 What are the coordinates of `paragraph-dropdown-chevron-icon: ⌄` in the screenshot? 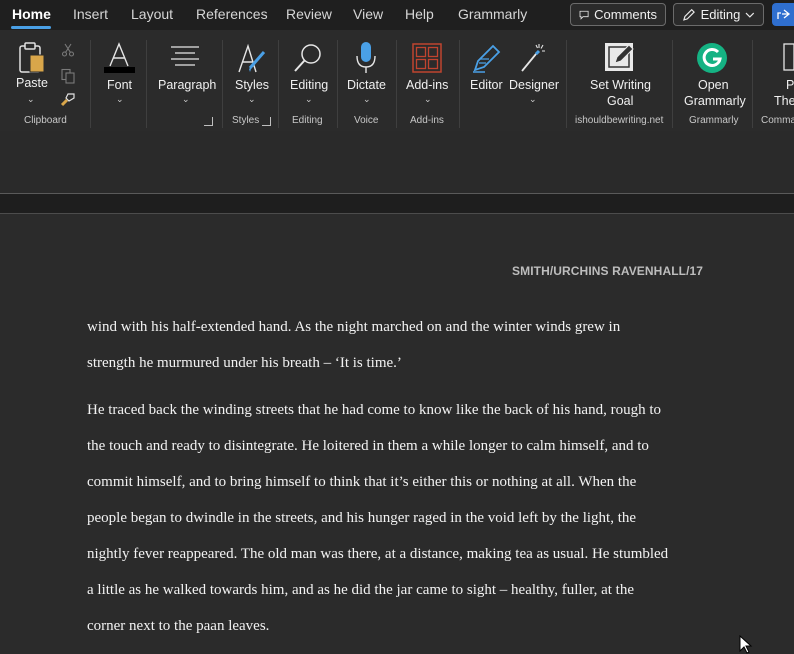 It's located at (186, 99).